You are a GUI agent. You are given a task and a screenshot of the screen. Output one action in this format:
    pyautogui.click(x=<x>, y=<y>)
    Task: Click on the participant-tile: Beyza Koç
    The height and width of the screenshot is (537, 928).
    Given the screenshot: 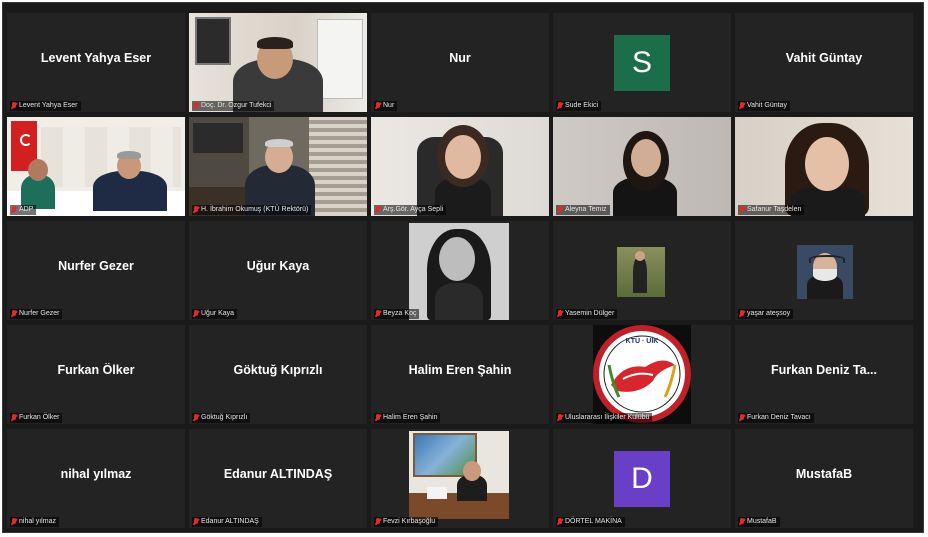 What is the action you would take?
    pyautogui.click(x=460, y=270)
    